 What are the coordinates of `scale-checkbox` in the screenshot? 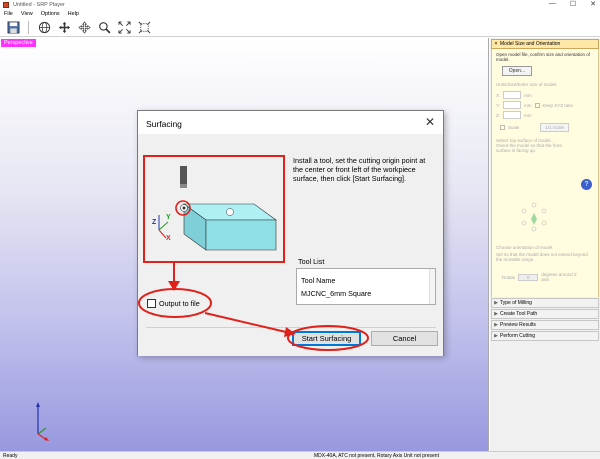 It's located at (502, 127).